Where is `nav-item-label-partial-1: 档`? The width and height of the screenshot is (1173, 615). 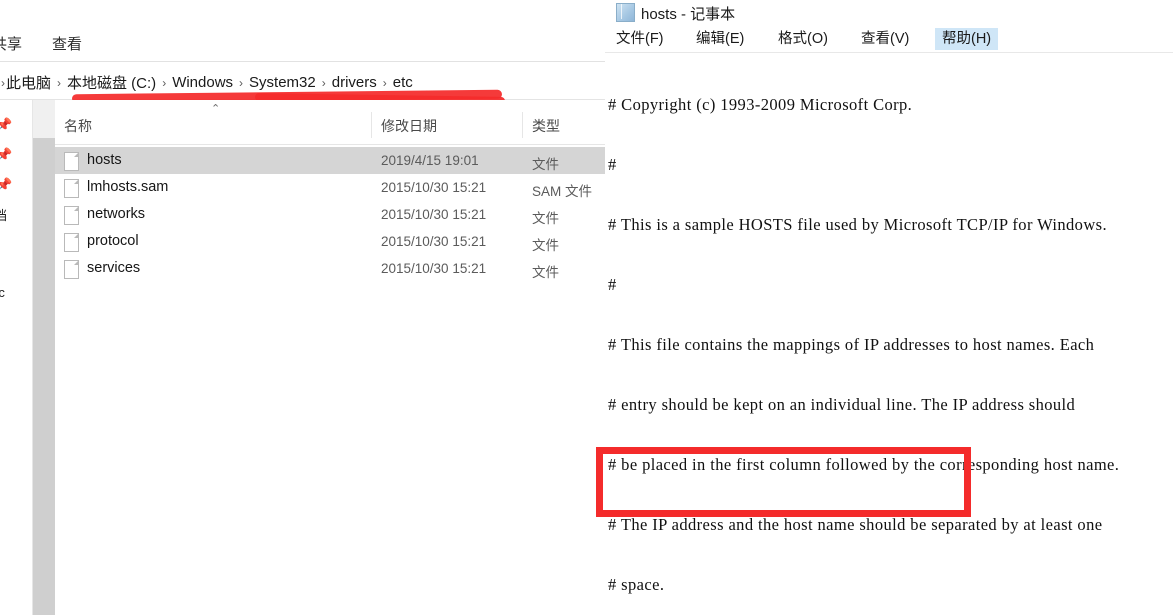 nav-item-label-partial-1: 档 is located at coordinates (3, 214).